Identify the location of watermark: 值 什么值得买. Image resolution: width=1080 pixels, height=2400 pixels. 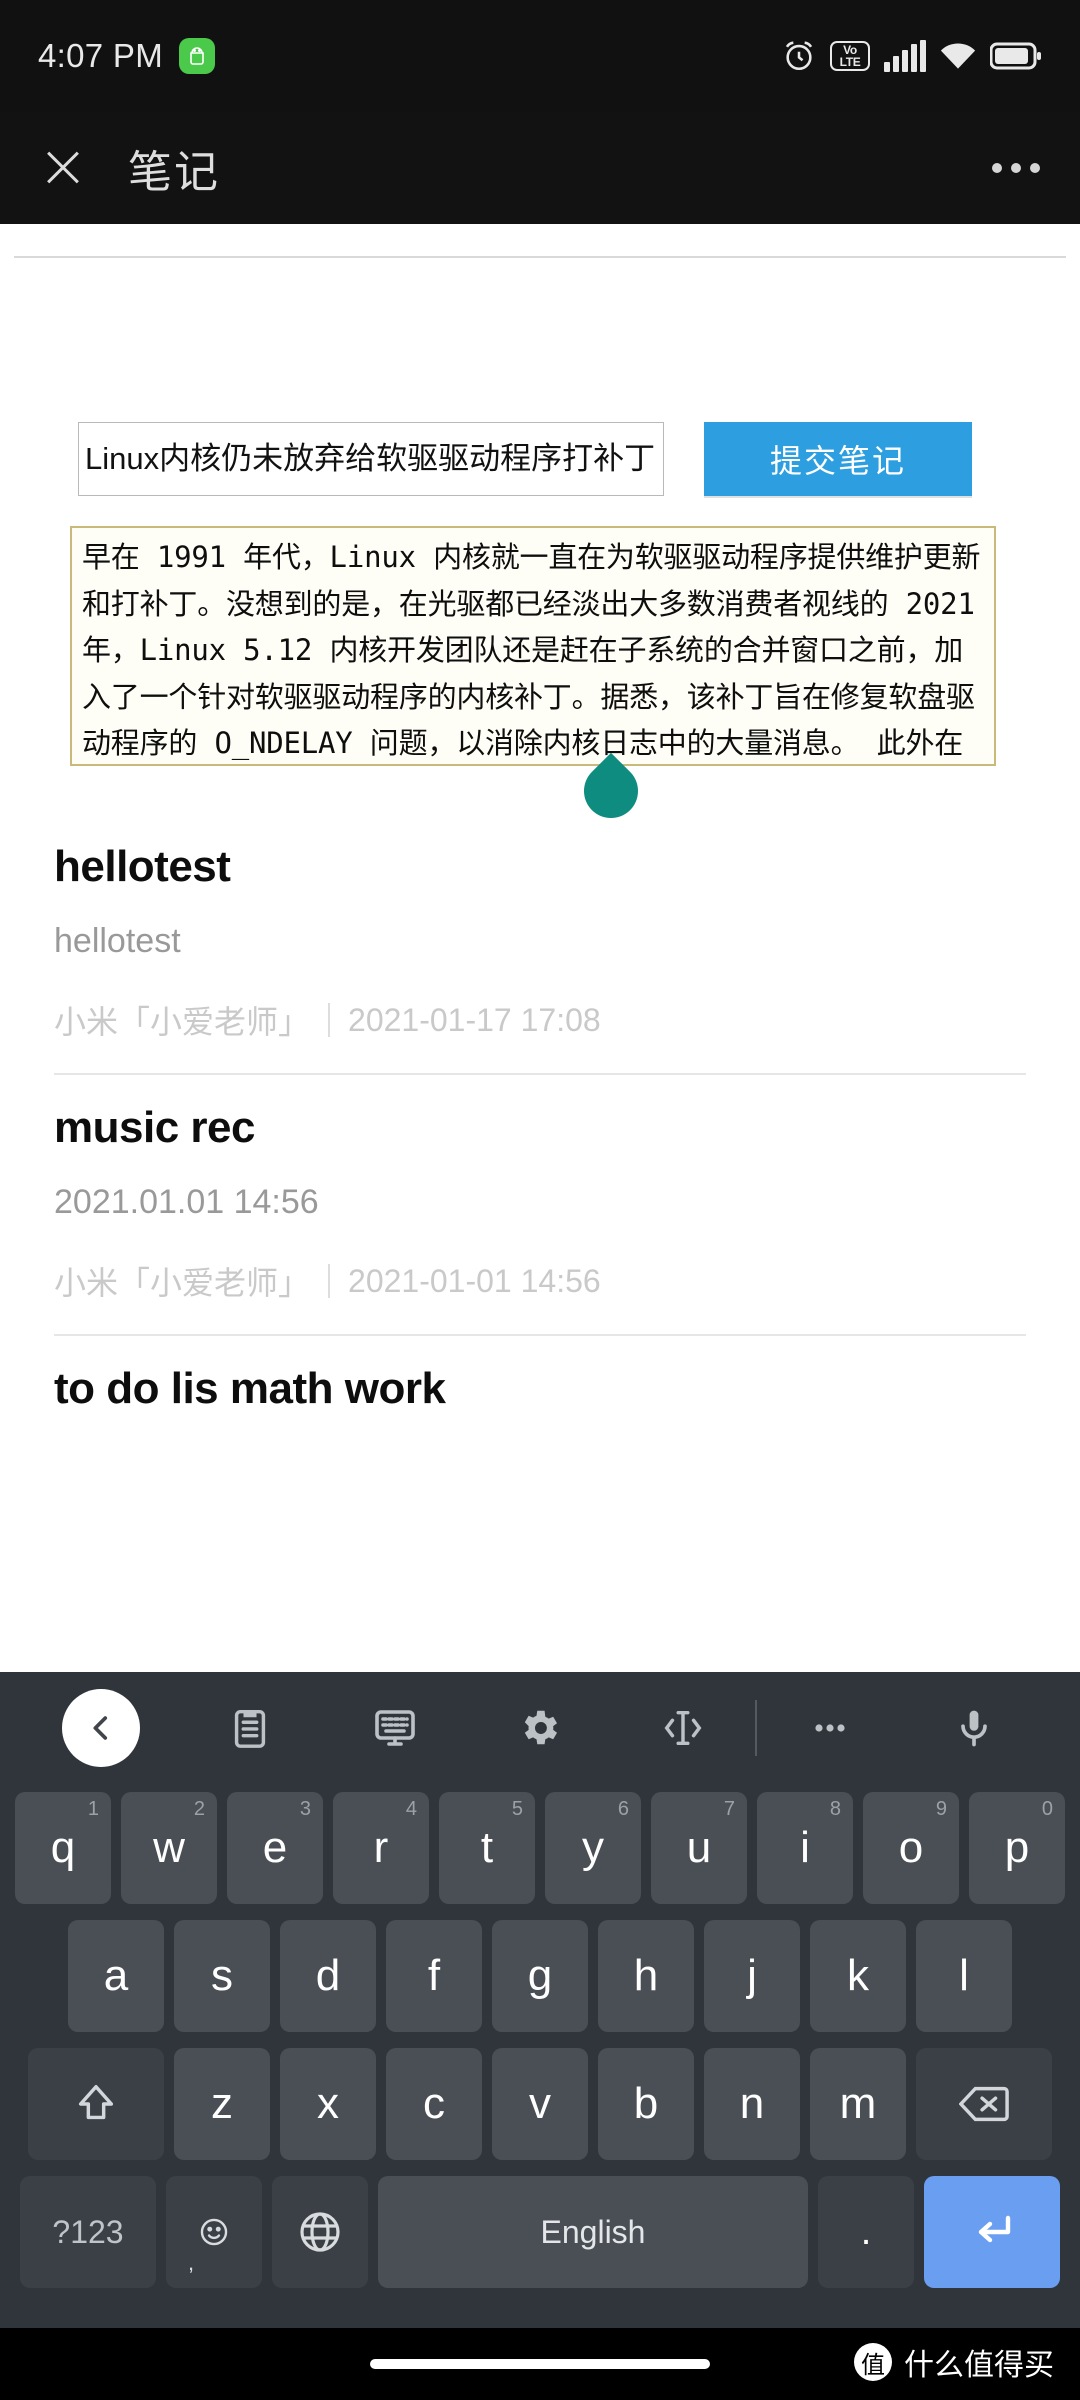
(954, 2362).